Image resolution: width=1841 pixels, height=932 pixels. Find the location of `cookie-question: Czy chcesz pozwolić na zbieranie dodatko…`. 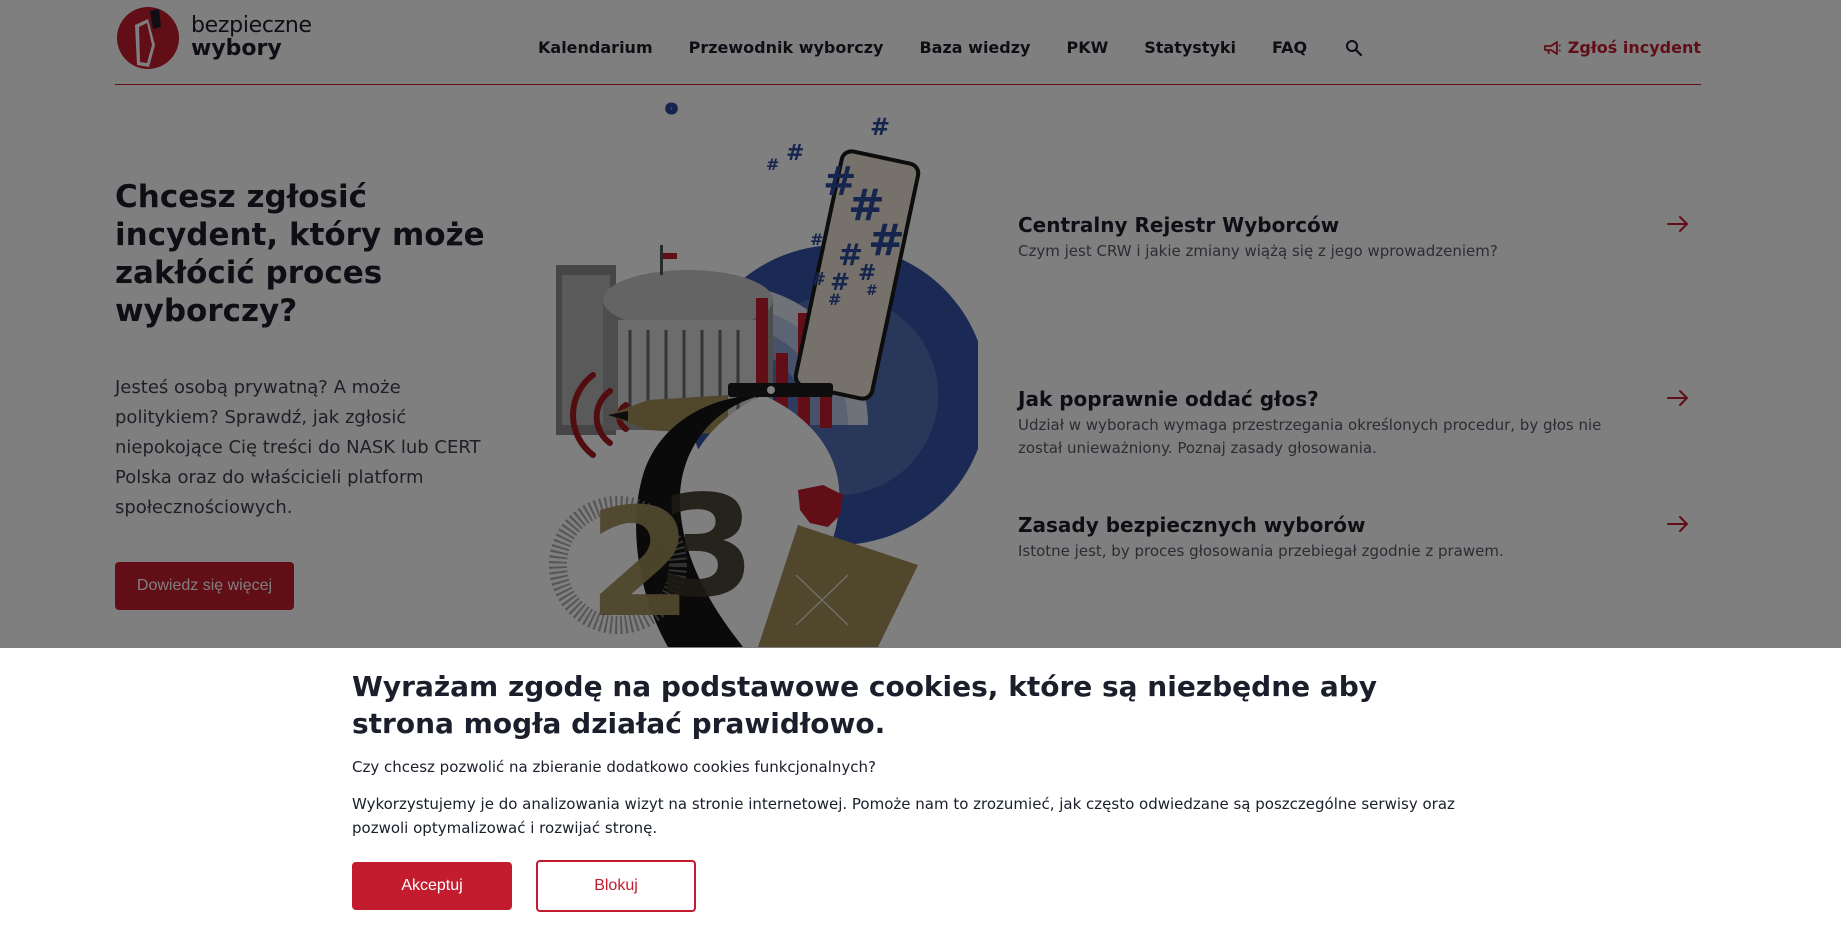

cookie-question: Czy chcesz pozwolić na zbieranie dodatko… is located at coordinates (614, 767).